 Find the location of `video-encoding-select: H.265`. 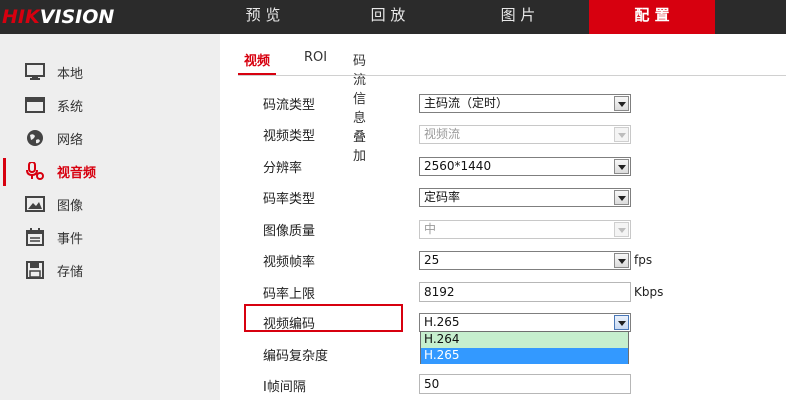

video-encoding-select: H.265 is located at coordinates (525, 322).